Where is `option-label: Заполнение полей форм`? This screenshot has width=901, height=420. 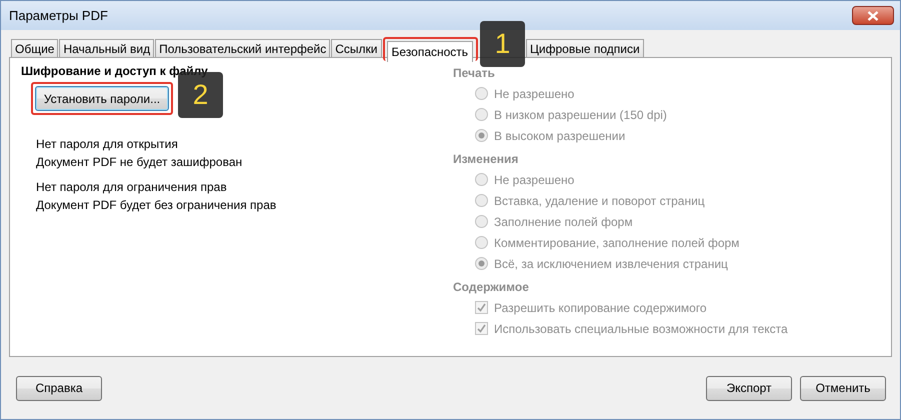
option-label: Заполнение полей форм is located at coordinates (563, 221).